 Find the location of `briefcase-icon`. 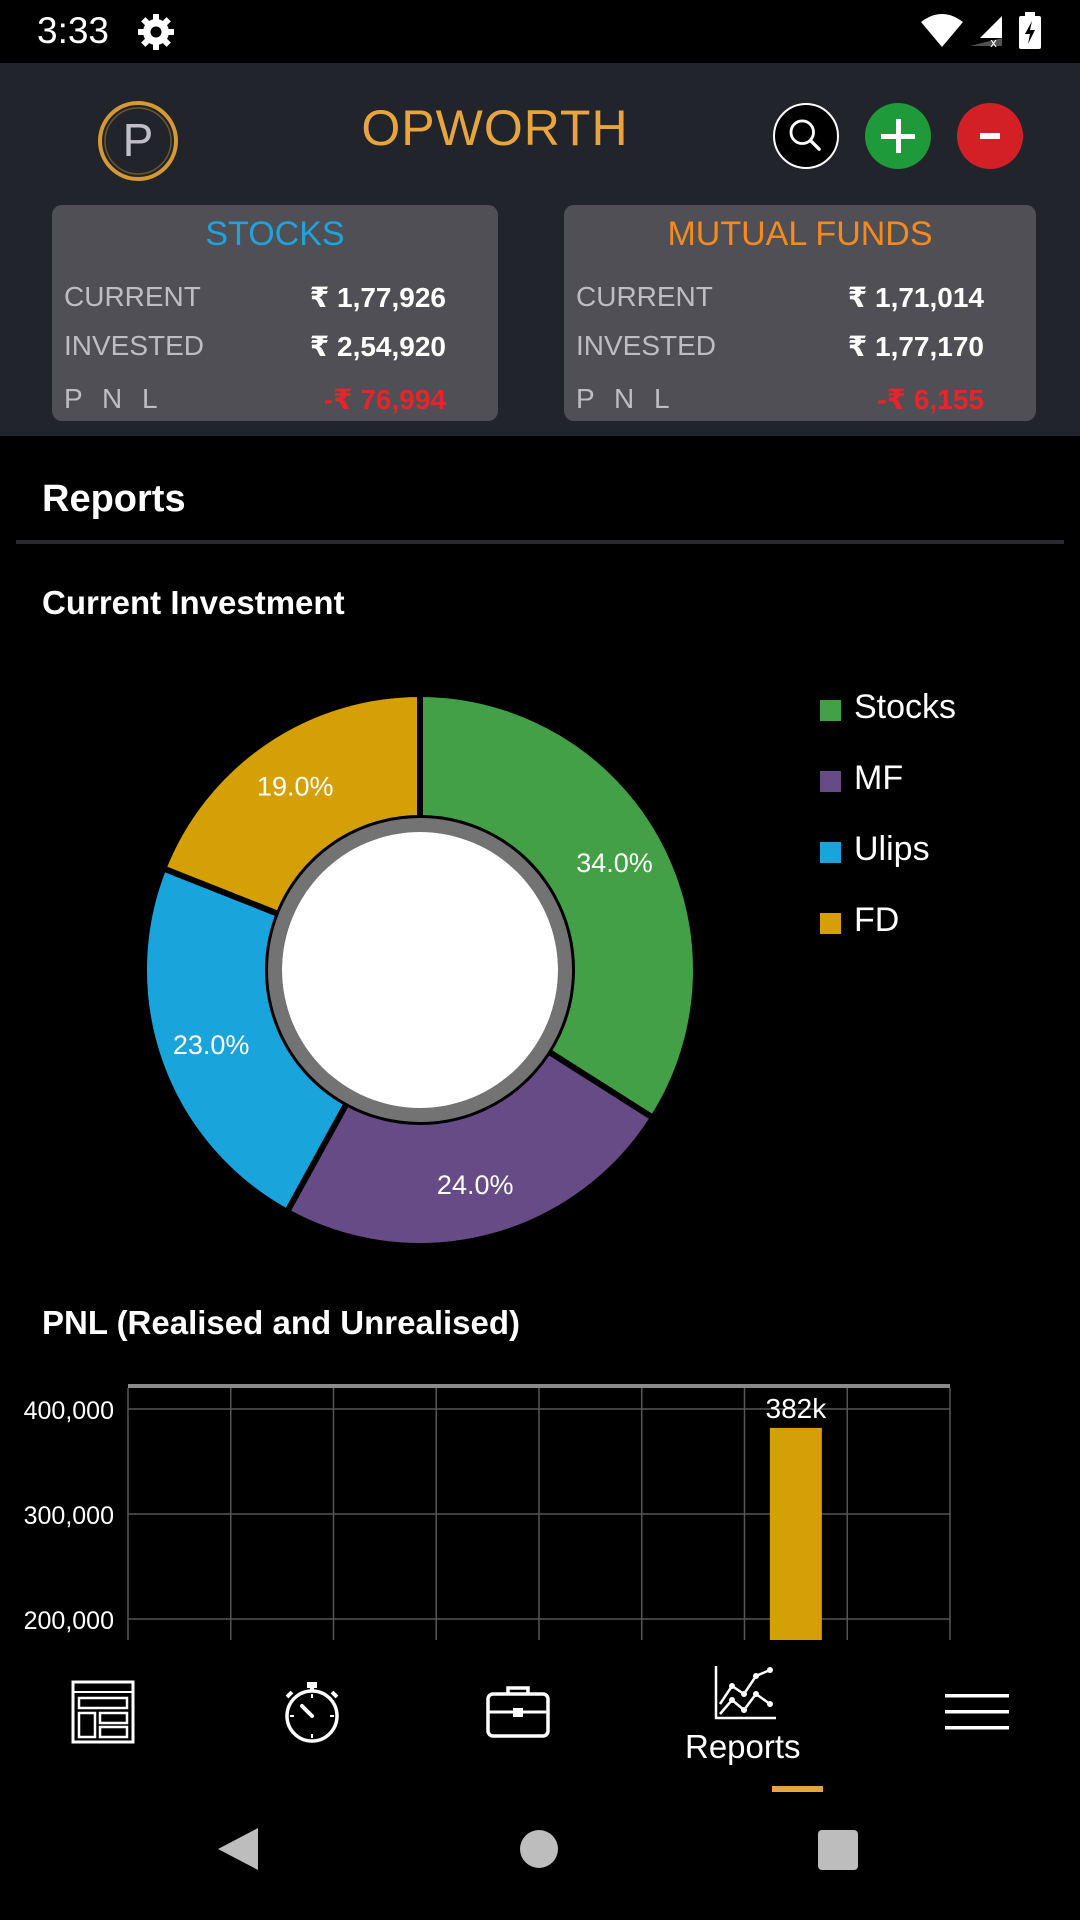

briefcase-icon is located at coordinates (518, 1712).